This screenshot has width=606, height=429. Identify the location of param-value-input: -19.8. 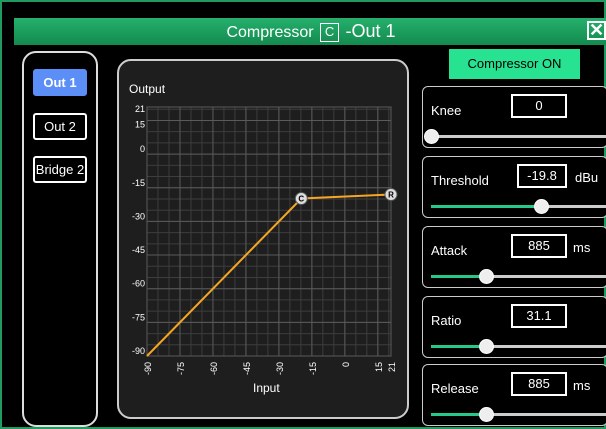
(542, 176).